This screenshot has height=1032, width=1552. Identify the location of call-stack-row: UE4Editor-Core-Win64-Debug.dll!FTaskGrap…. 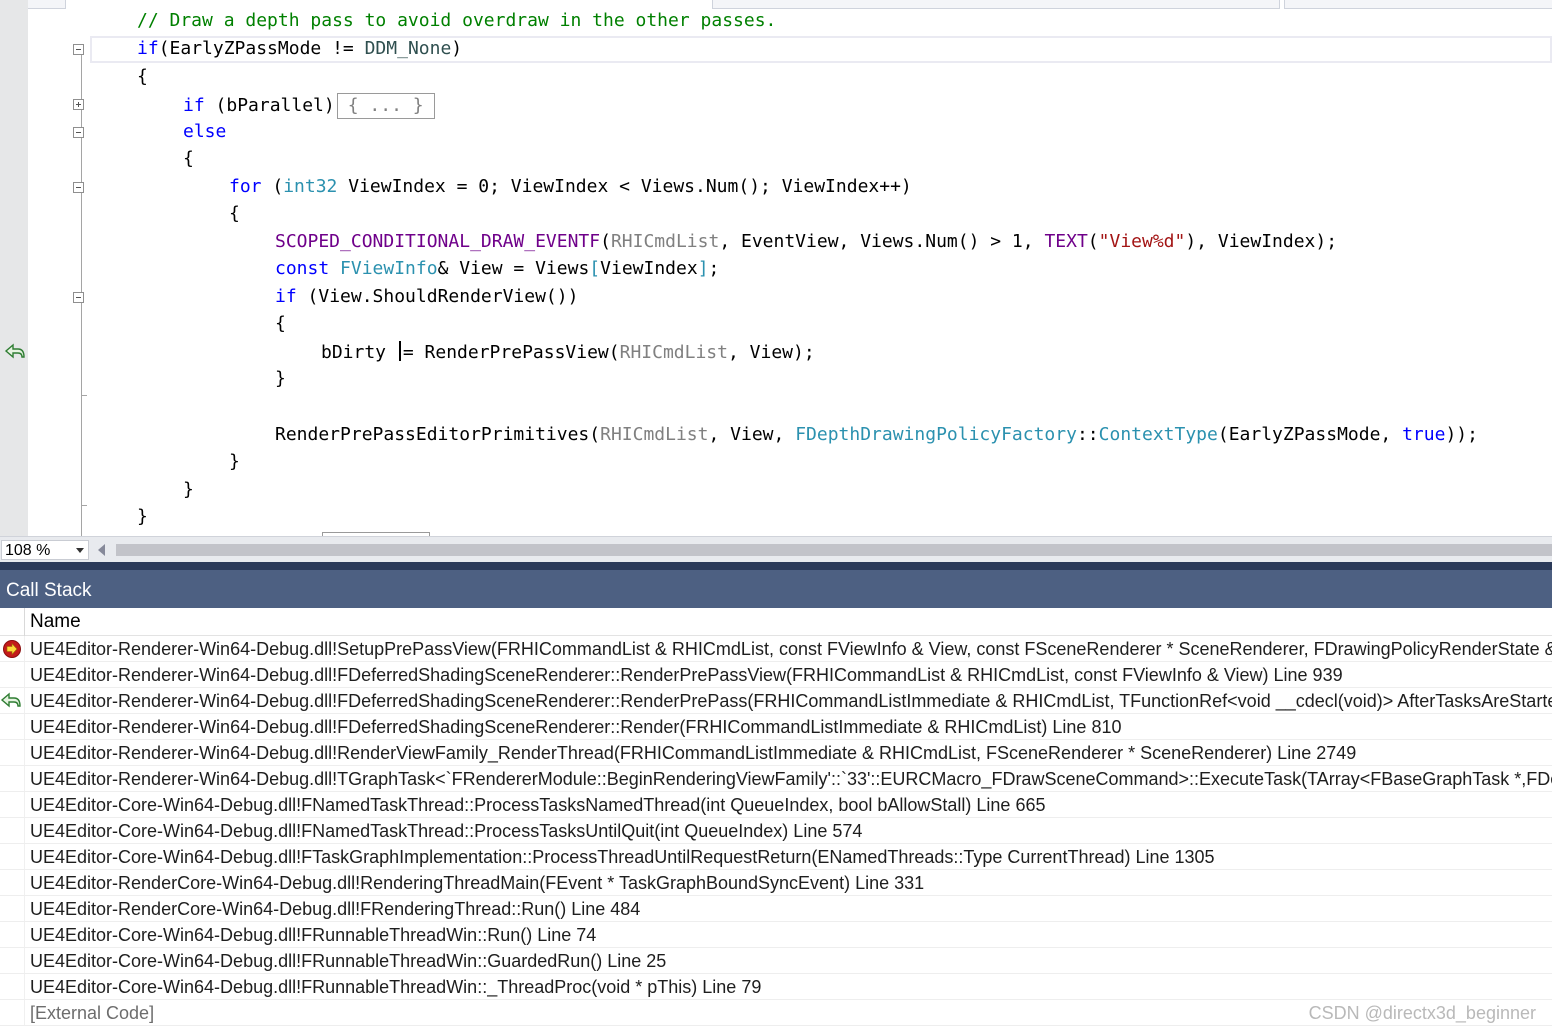
(776, 857).